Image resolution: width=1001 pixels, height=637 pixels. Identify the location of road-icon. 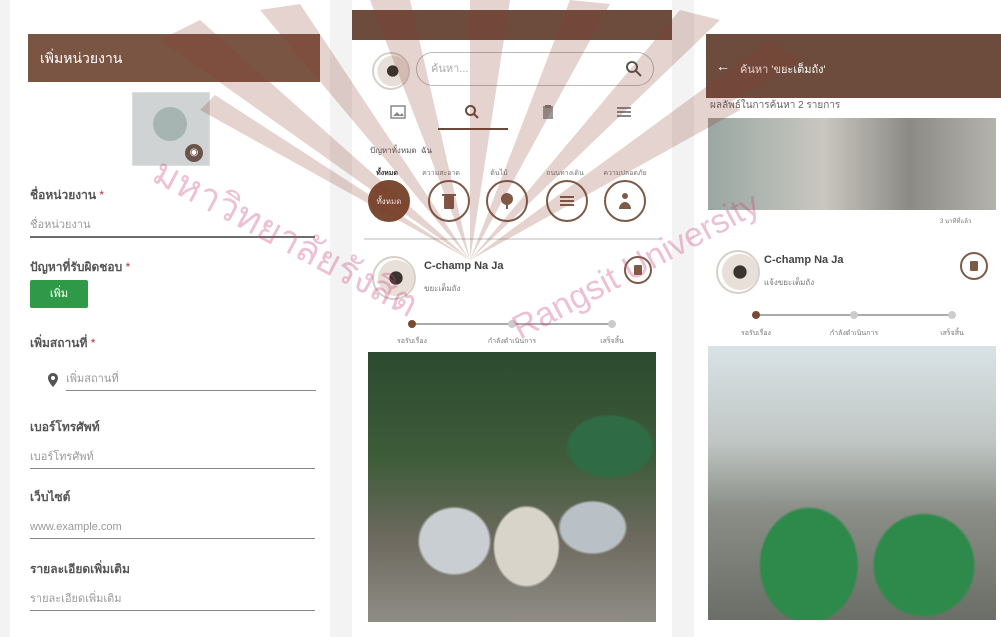
(567, 201).